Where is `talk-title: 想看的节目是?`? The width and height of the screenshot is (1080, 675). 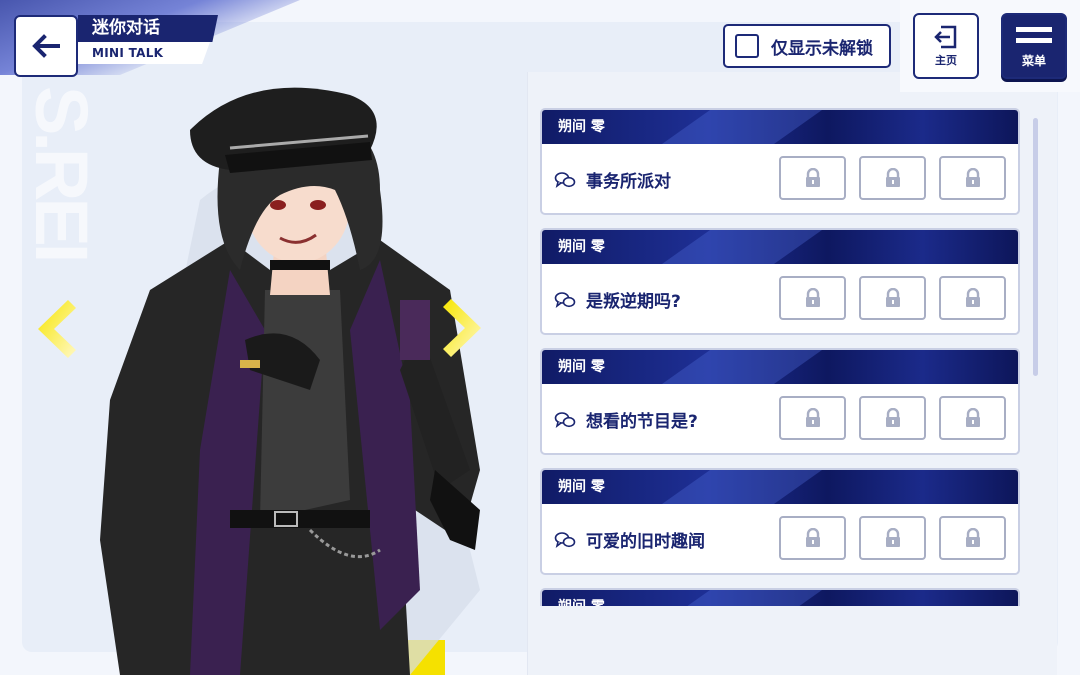
talk-title: 想看的节目是? is located at coordinates (642, 422).